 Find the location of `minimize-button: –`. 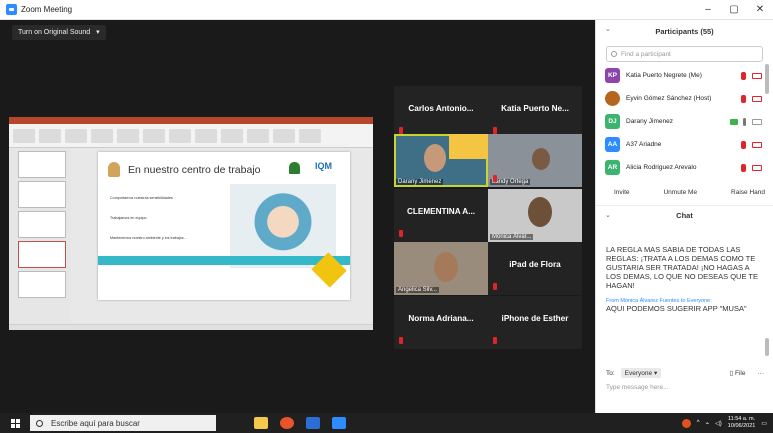

minimize-button: – is located at coordinates (708, 10).